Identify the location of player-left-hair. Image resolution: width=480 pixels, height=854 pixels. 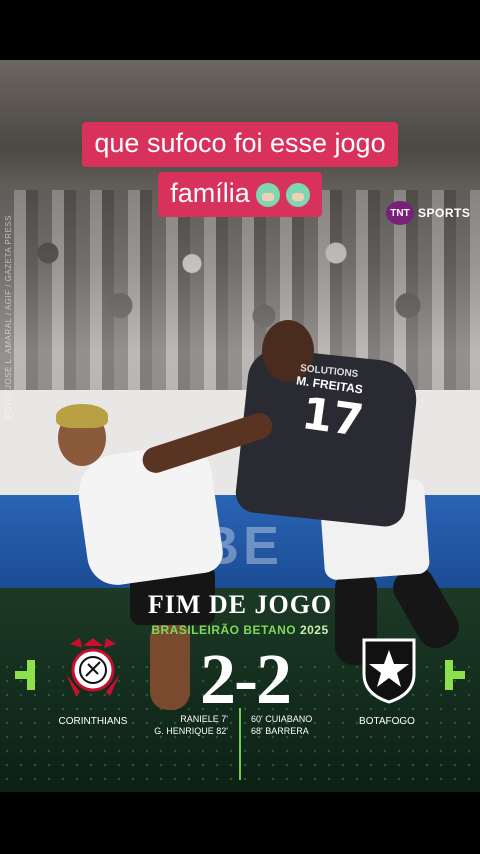
(82, 416).